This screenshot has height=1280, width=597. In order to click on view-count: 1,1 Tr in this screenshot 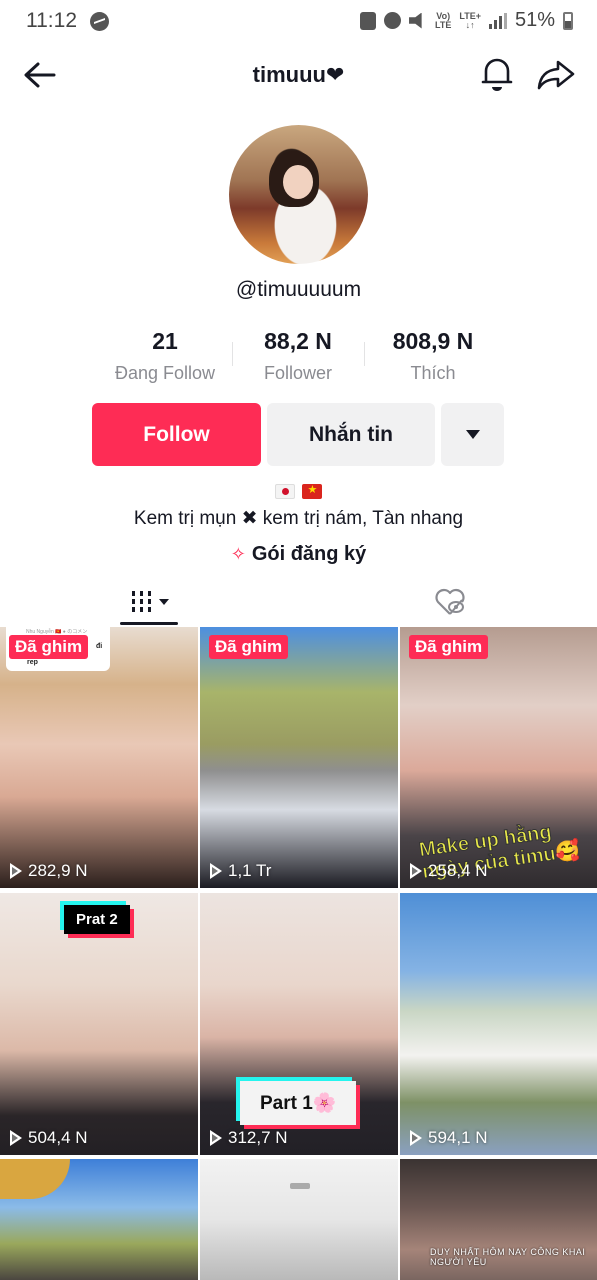, I will do `click(240, 871)`.